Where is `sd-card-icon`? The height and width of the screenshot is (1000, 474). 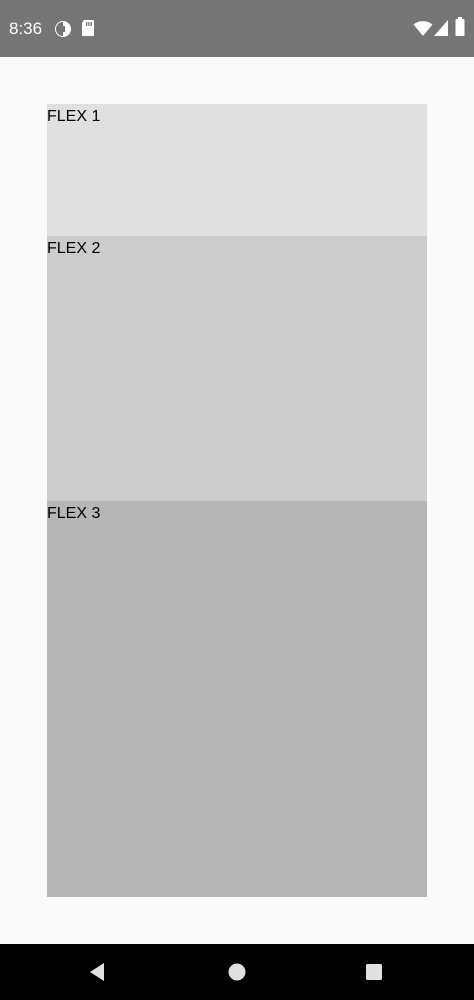
sd-card-icon is located at coordinates (88, 30).